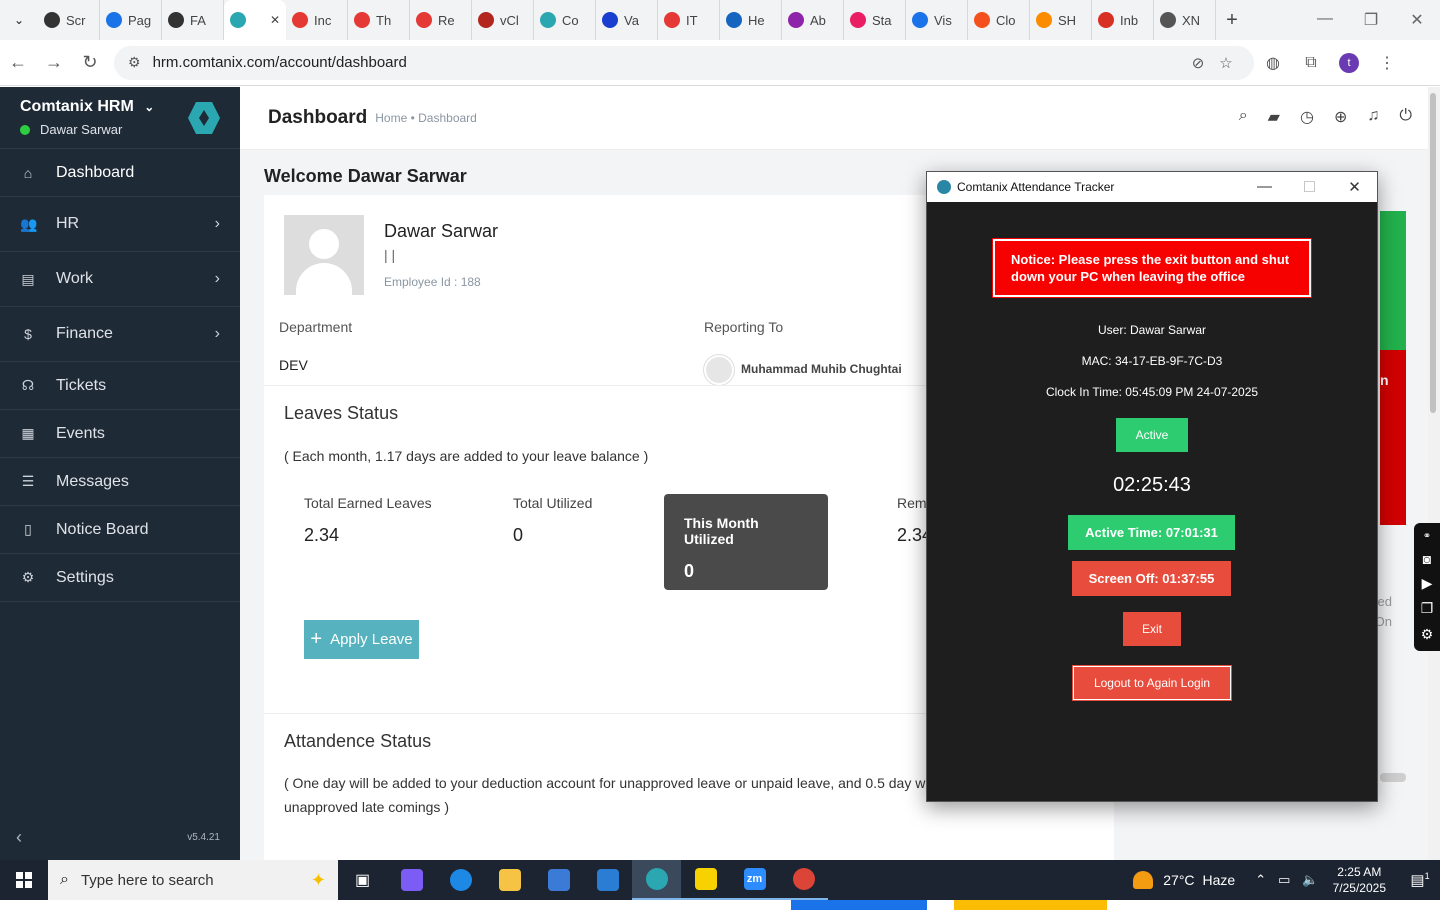 The width and height of the screenshot is (1440, 910). I want to click on copy-icon: ❐, so click(1427, 608).